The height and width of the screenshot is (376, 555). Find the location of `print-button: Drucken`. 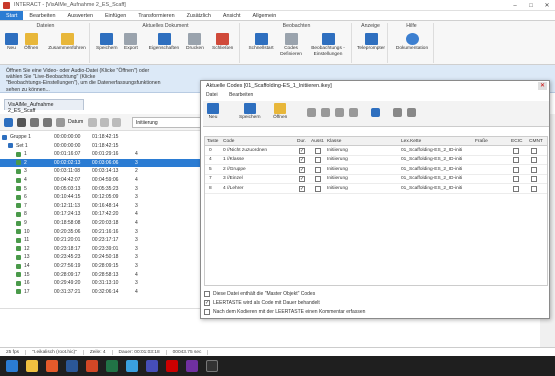

print-button: Drucken is located at coordinates (195, 42).